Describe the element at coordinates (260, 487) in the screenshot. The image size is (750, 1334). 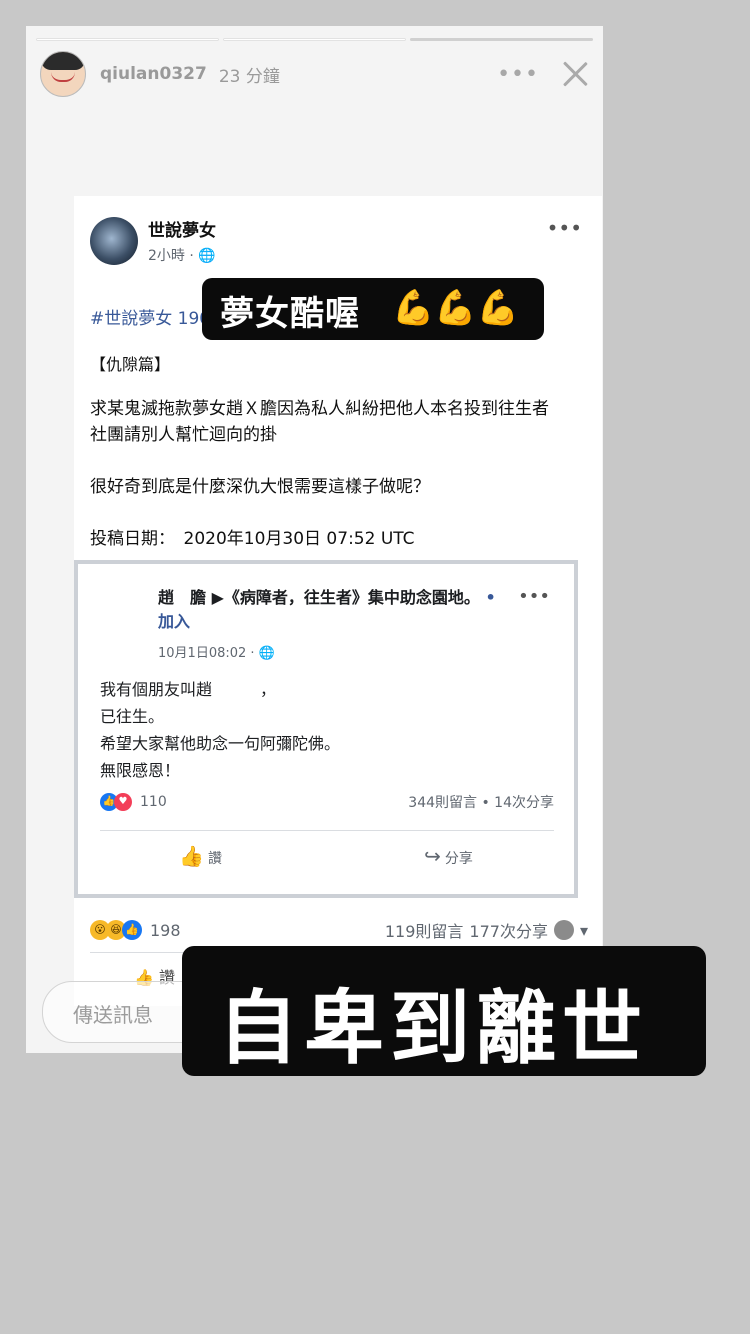
I see `post-paragraph: 很好奇到底是什麼深仇大恨需要這樣子做呢？` at that location.